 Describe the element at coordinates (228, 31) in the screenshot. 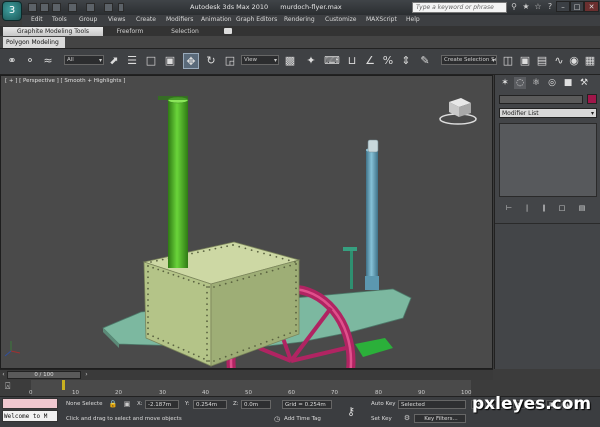

I see `ribbon-minimize-icon` at that location.